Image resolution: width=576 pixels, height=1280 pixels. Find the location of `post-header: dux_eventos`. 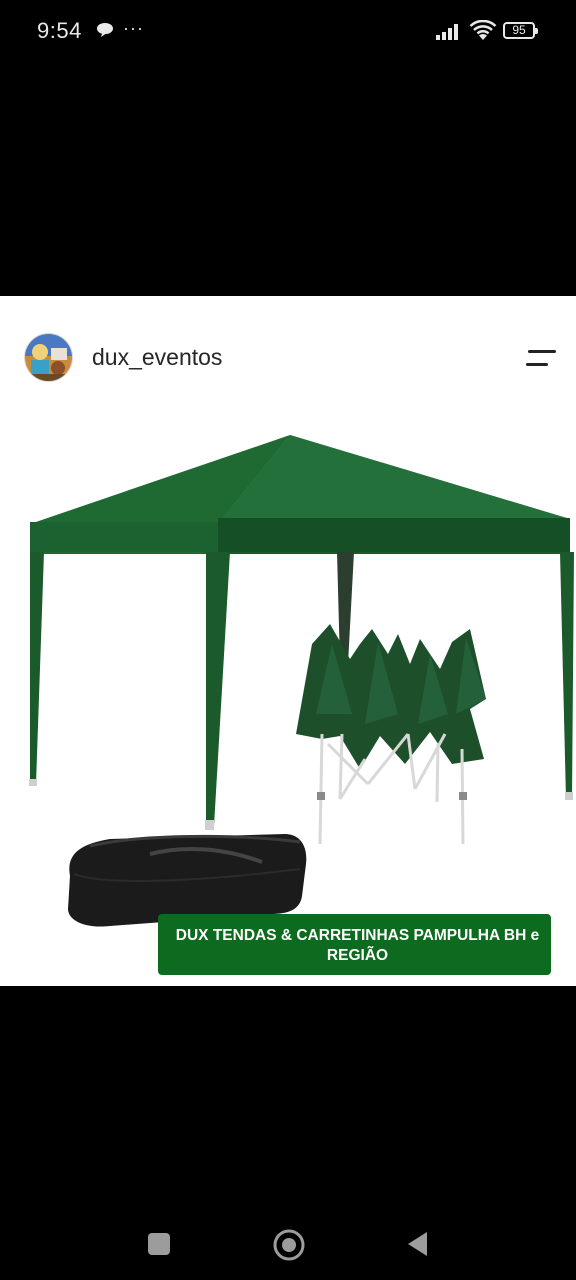

post-header: dux_eventos is located at coordinates (288, 355).